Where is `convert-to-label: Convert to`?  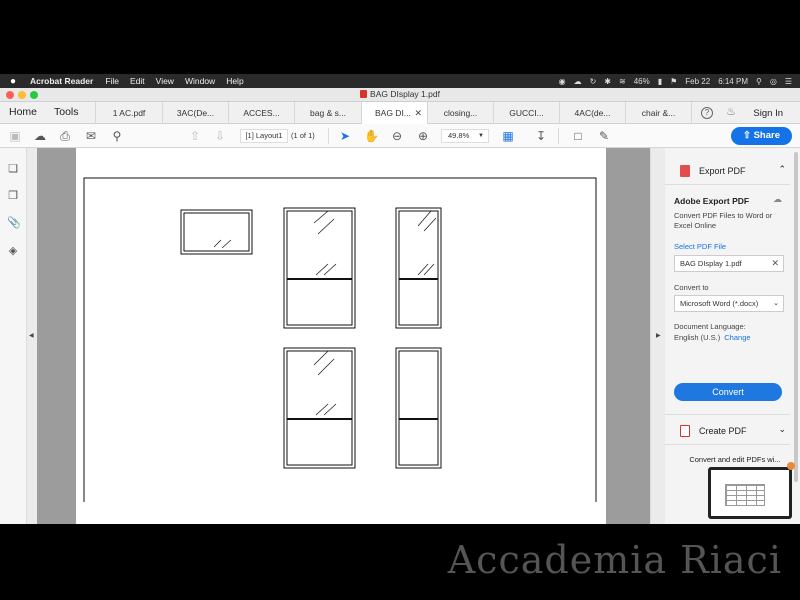 convert-to-label: Convert to is located at coordinates (691, 287).